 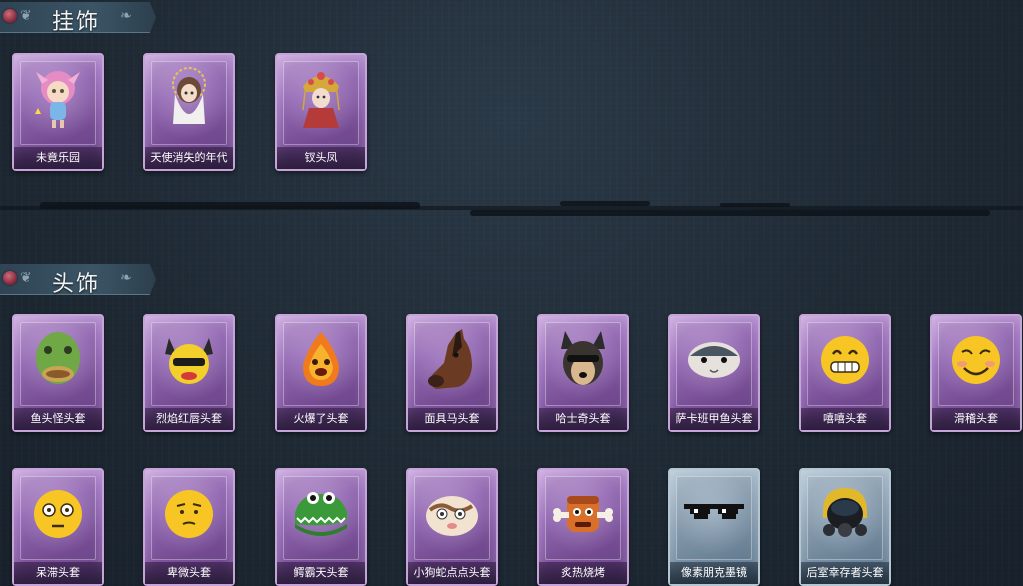 I want to click on item-card: 哈士奇头套, so click(x=583, y=373).